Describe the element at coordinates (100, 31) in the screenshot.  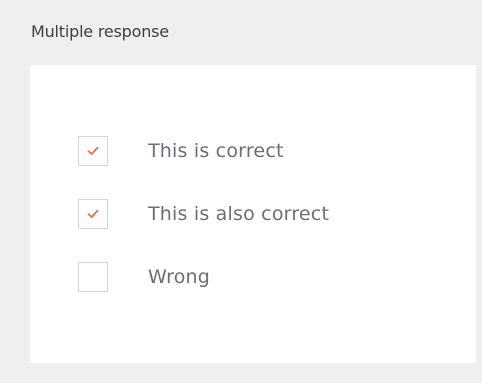
I see `section-title: Multiple response` at that location.